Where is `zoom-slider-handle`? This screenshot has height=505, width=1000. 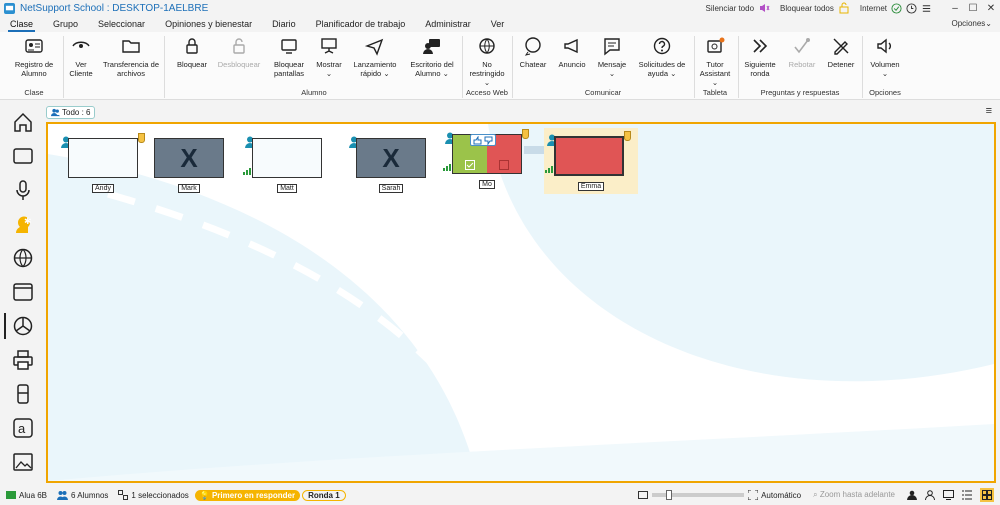
zoom-slider-handle is located at coordinates (669, 495).